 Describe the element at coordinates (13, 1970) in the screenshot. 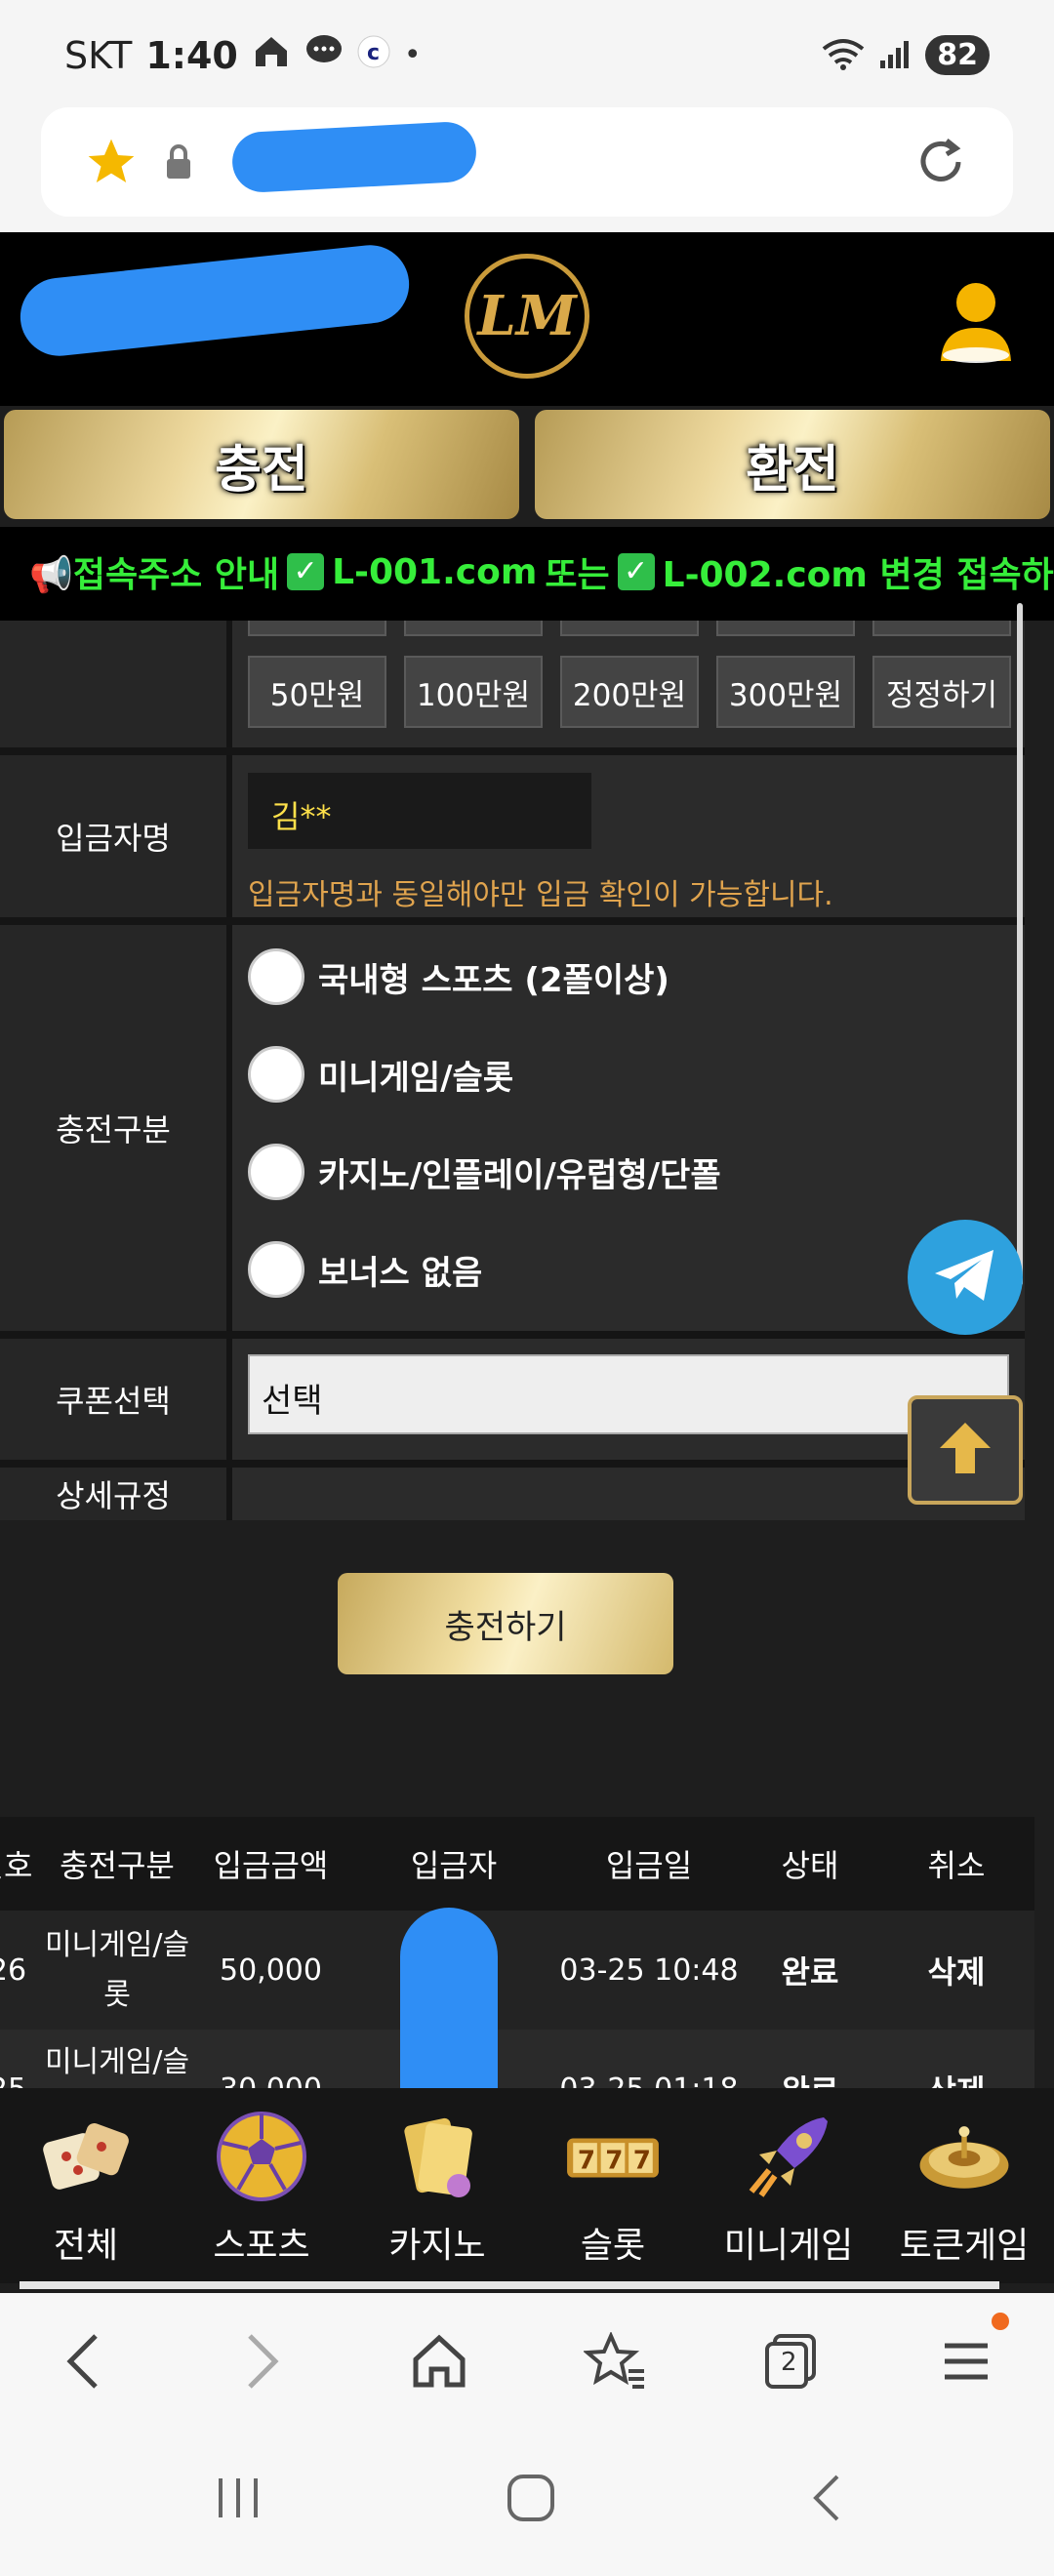

I see `cell-number: 26` at that location.